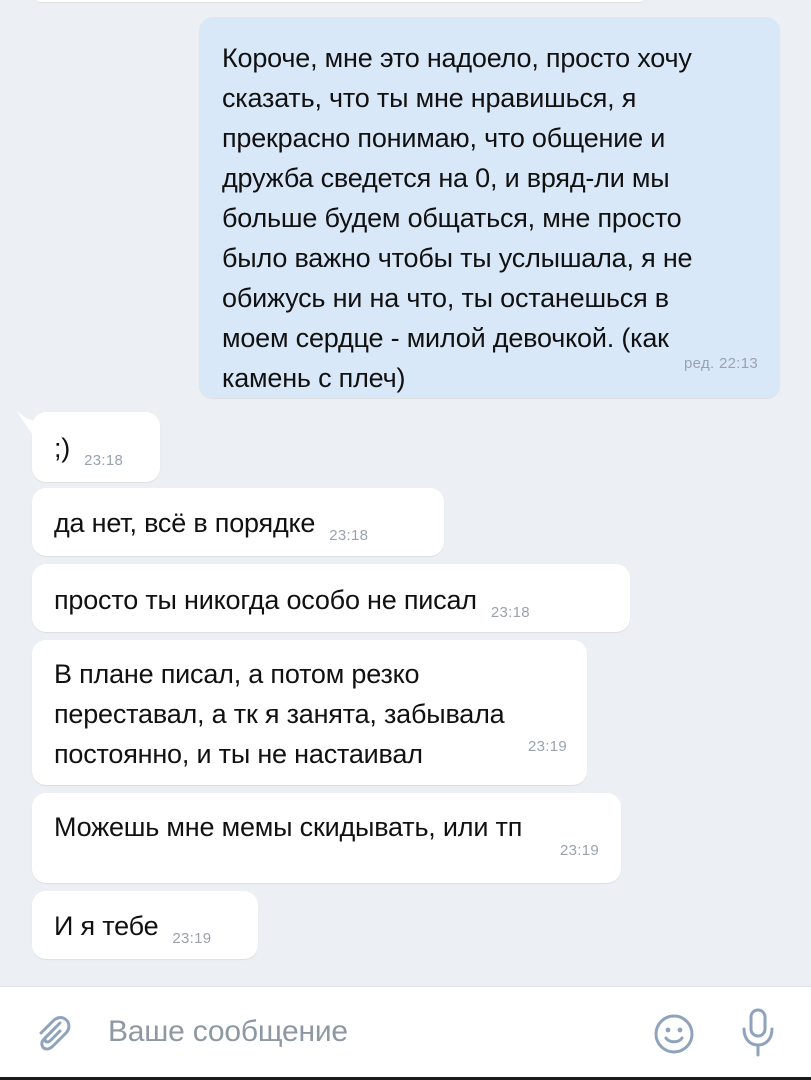  What do you see at coordinates (106, 926) in the screenshot?
I see `message-text: И я тебе` at bounding box center [106, 926].